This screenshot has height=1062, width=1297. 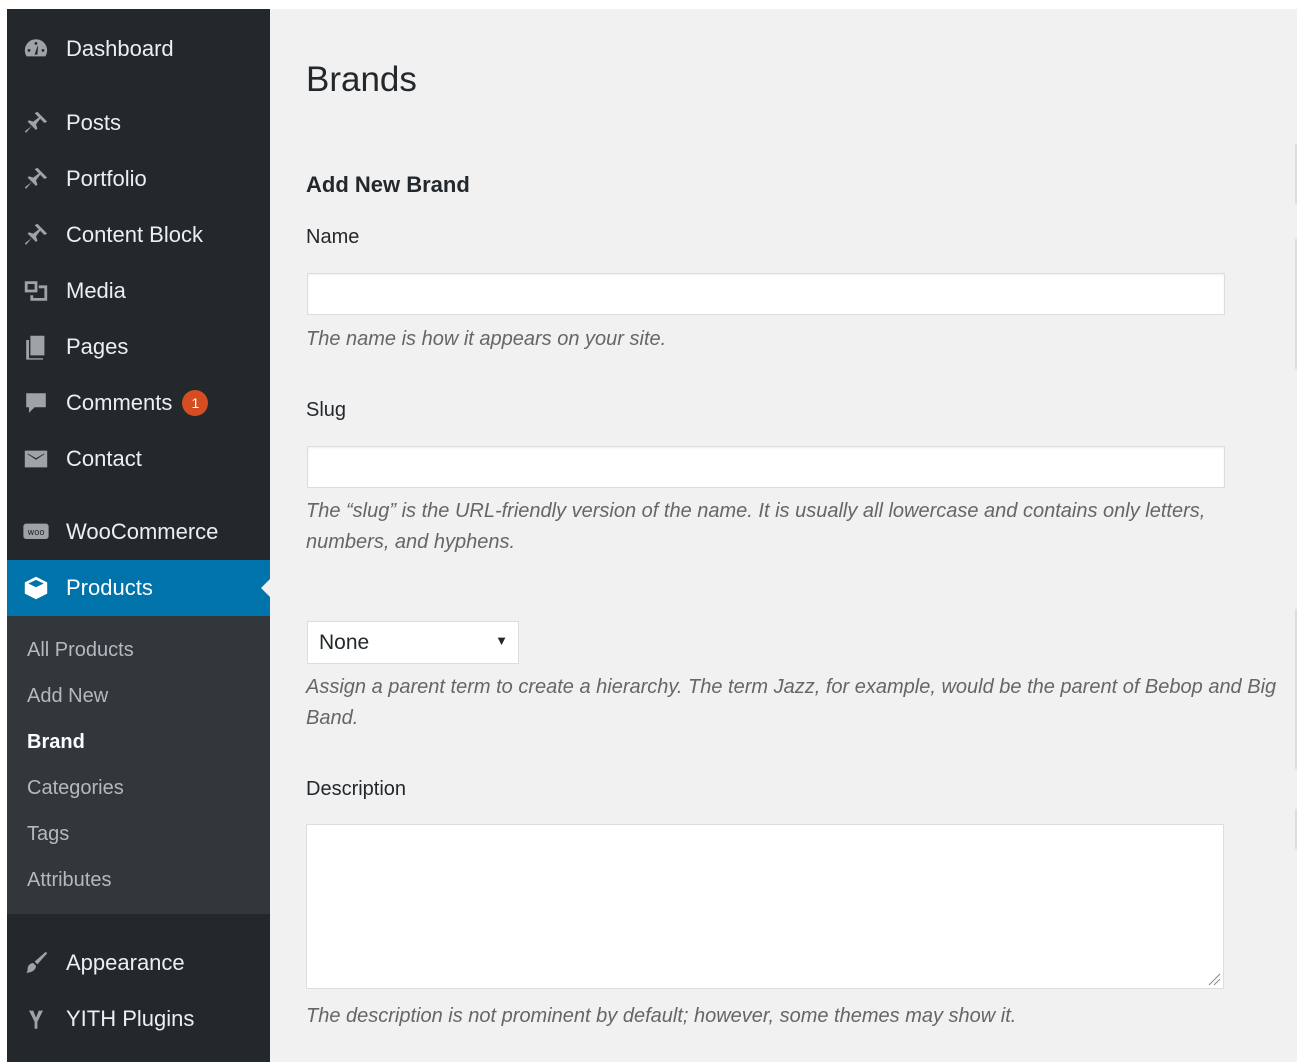 What do you see at coordinates (106, 178) in the screenshot?
I see `menu-label: Portfolio` at bounding box center [106, 178].